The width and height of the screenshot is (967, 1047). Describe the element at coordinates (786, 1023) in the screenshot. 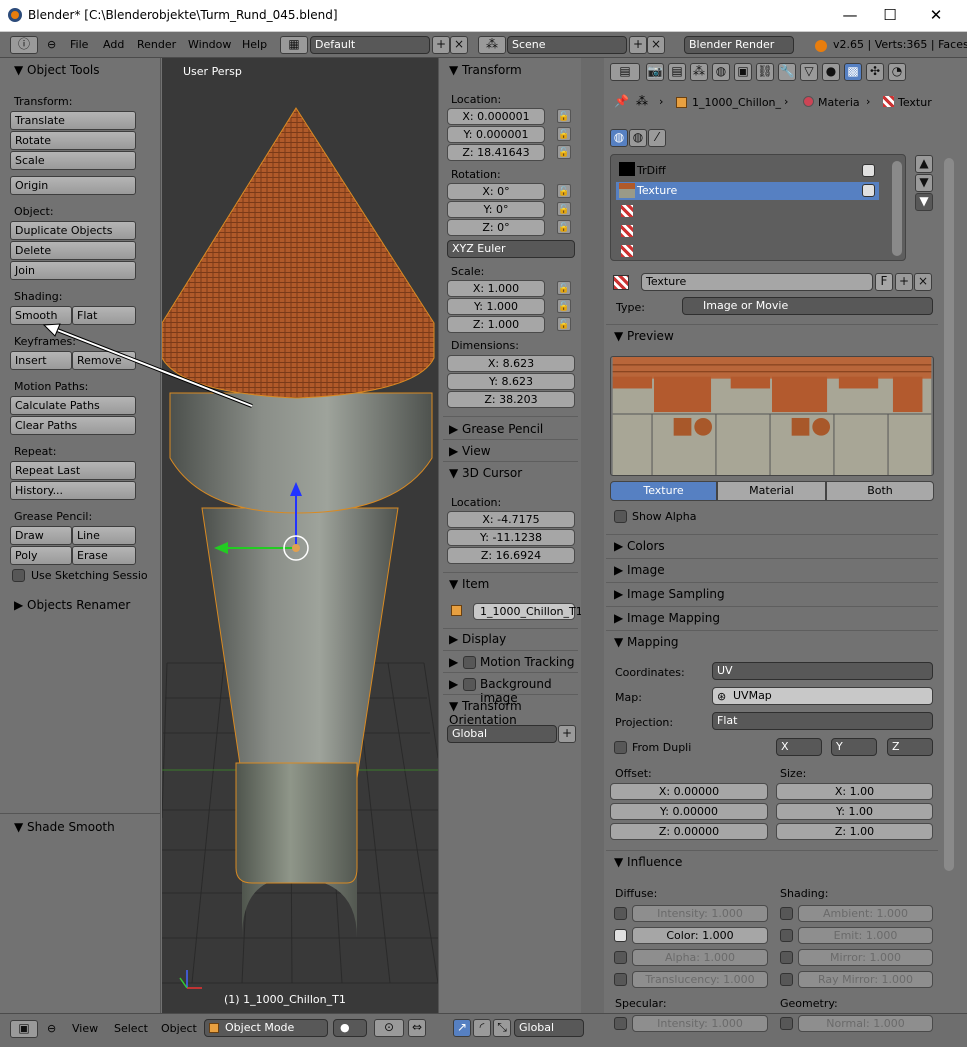

I see `normal-checkbox` at that location.